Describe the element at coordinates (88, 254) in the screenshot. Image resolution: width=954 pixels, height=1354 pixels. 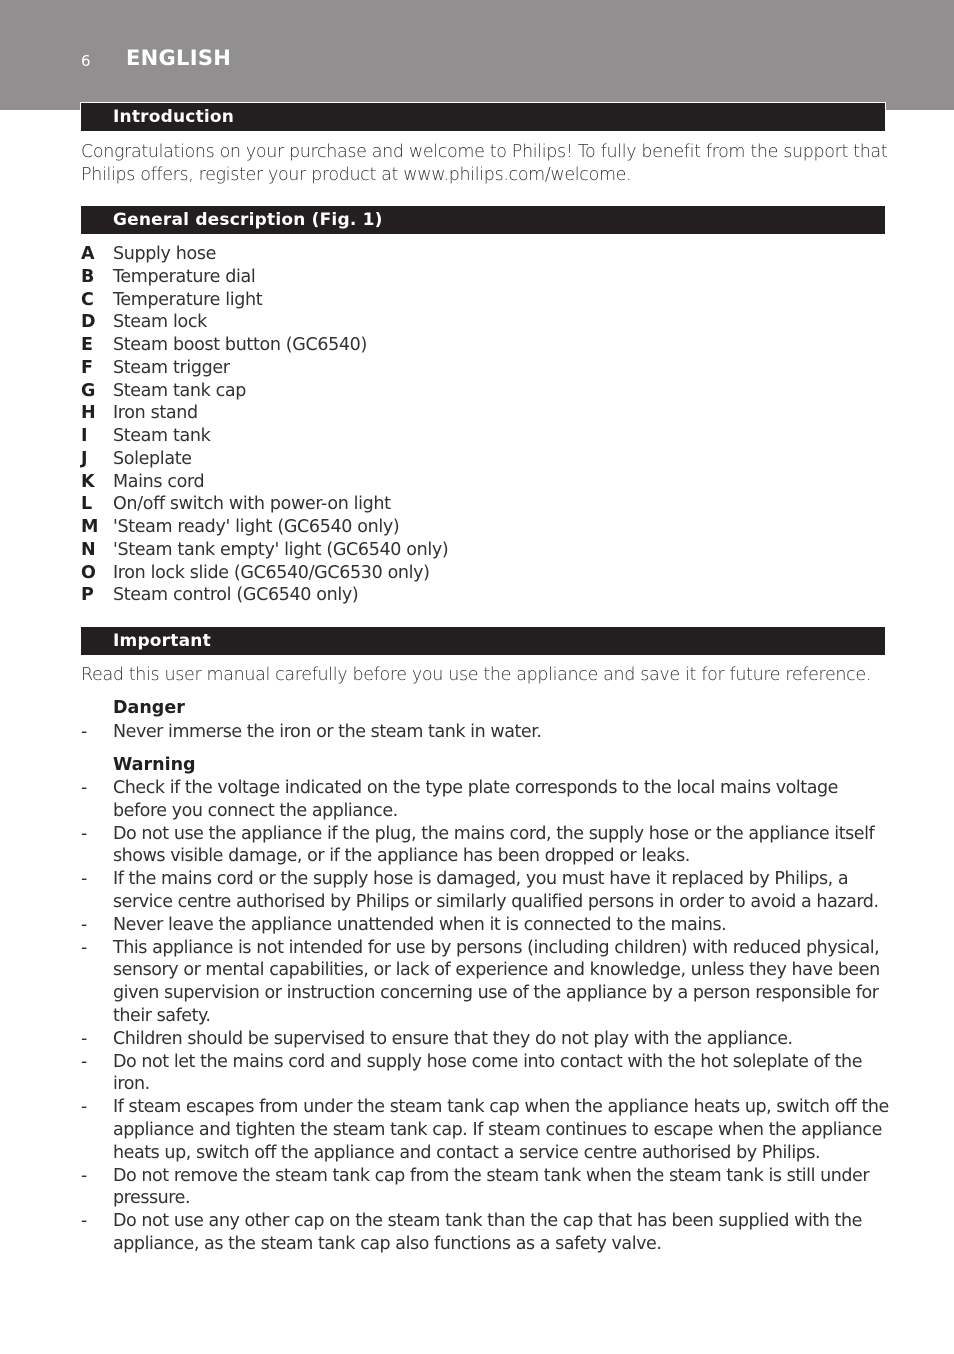
I see `part-letter: A` at that location.